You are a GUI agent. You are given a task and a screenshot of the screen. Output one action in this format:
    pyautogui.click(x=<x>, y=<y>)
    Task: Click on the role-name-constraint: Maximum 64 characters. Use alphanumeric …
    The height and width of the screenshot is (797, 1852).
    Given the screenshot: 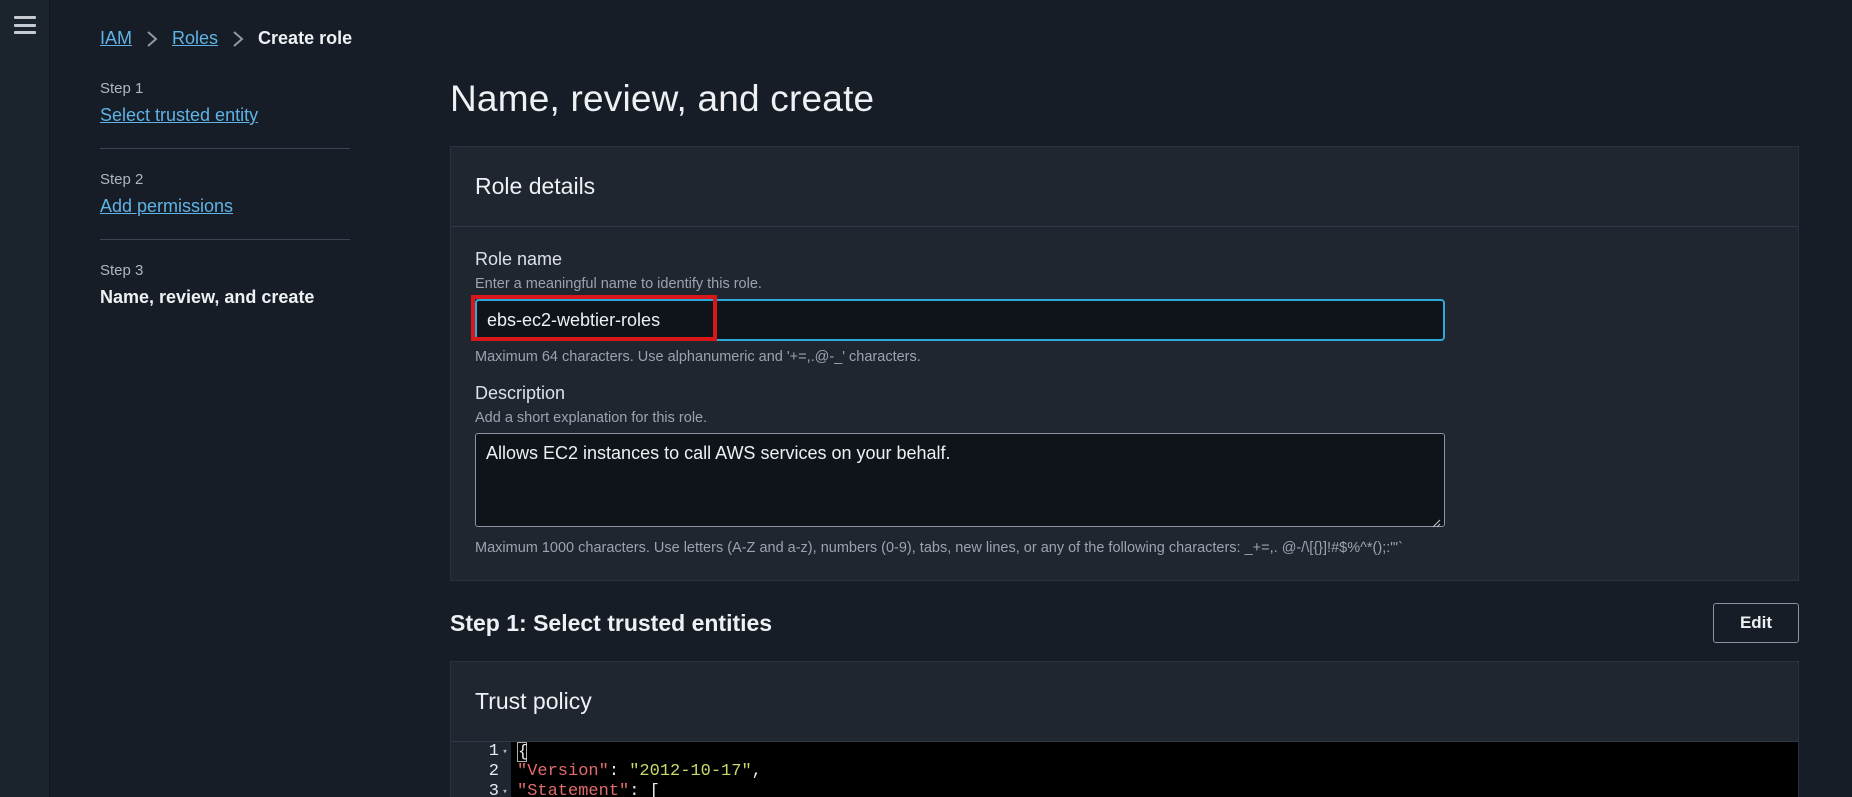 What is the action you would take?
    pyautogui.click(x=698, y=357)
    